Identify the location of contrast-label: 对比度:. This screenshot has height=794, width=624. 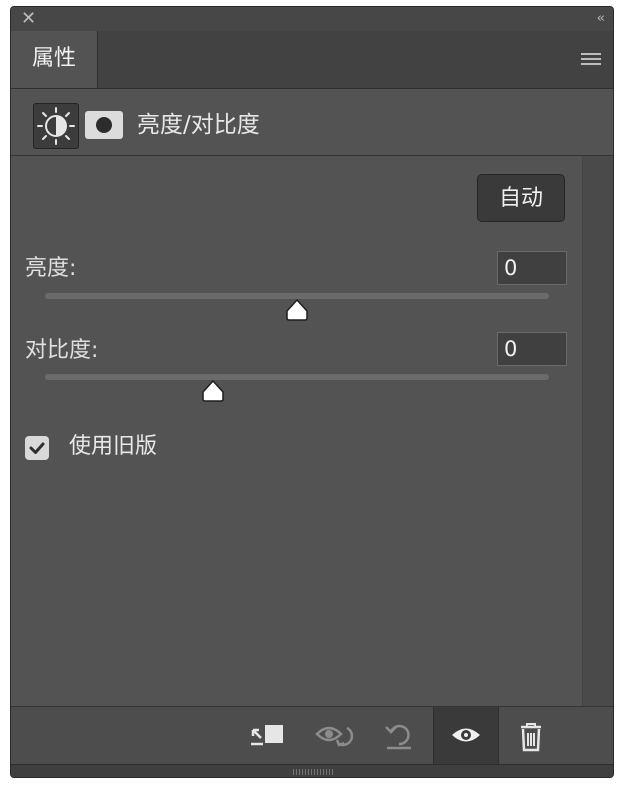
(62, 350).